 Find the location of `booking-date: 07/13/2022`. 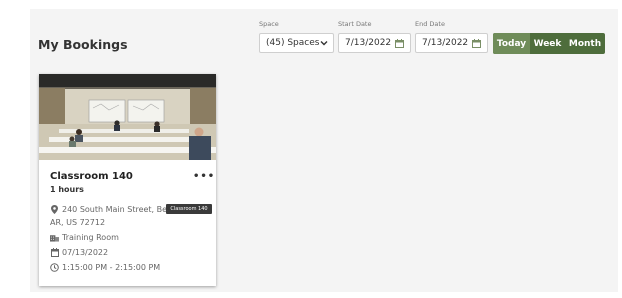

booking-date: 07/13/2022 is located at coordinates (79, 252).